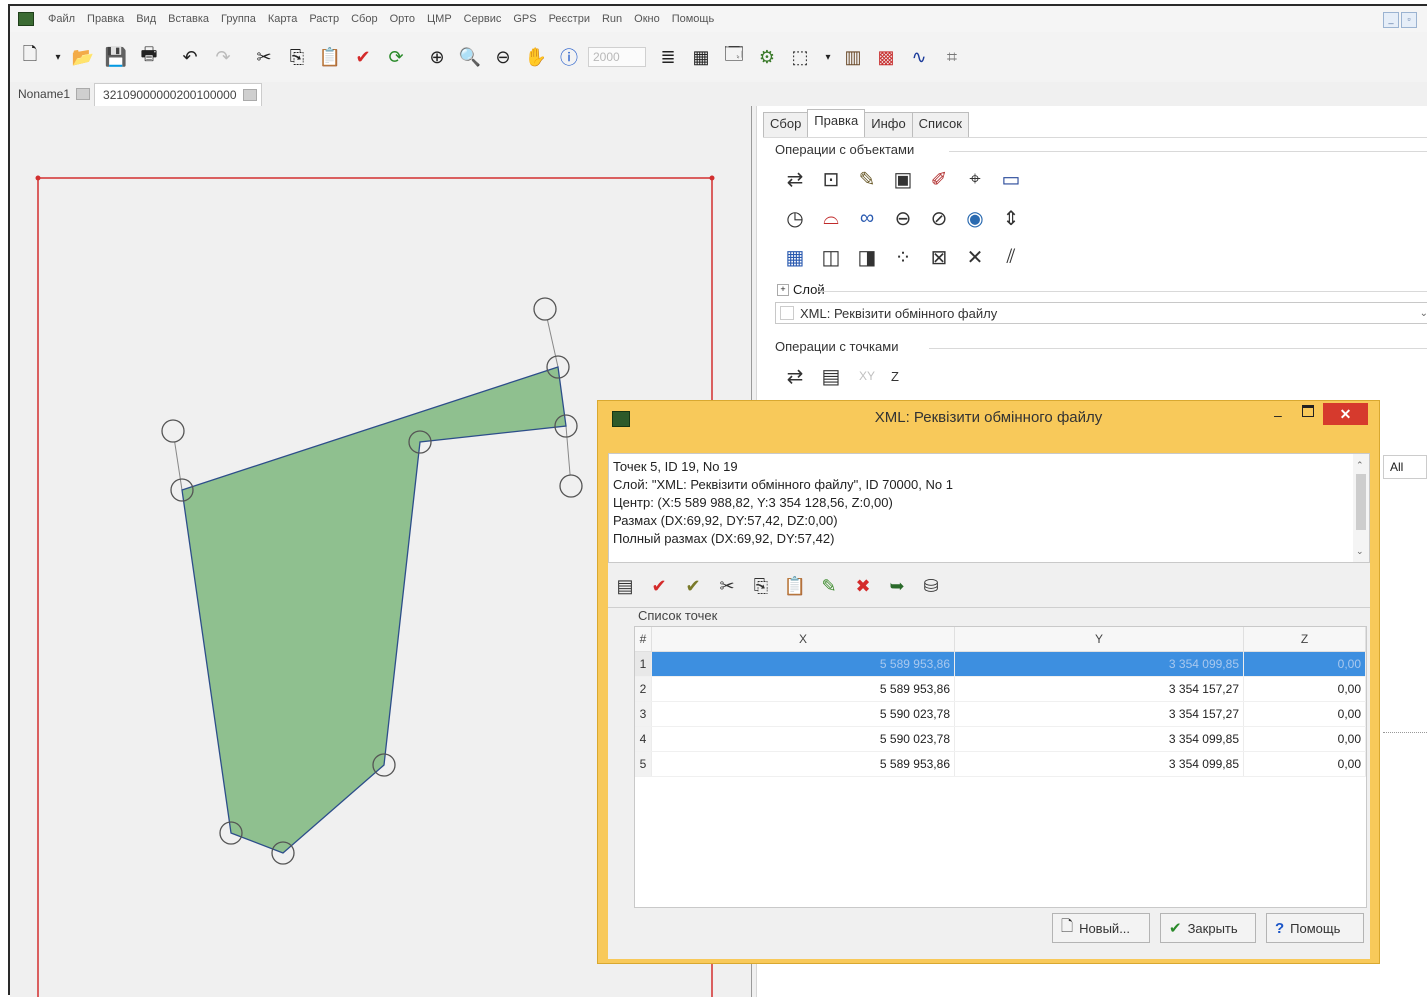  I want to click on menu-service: Сервис, so click(483, 19).